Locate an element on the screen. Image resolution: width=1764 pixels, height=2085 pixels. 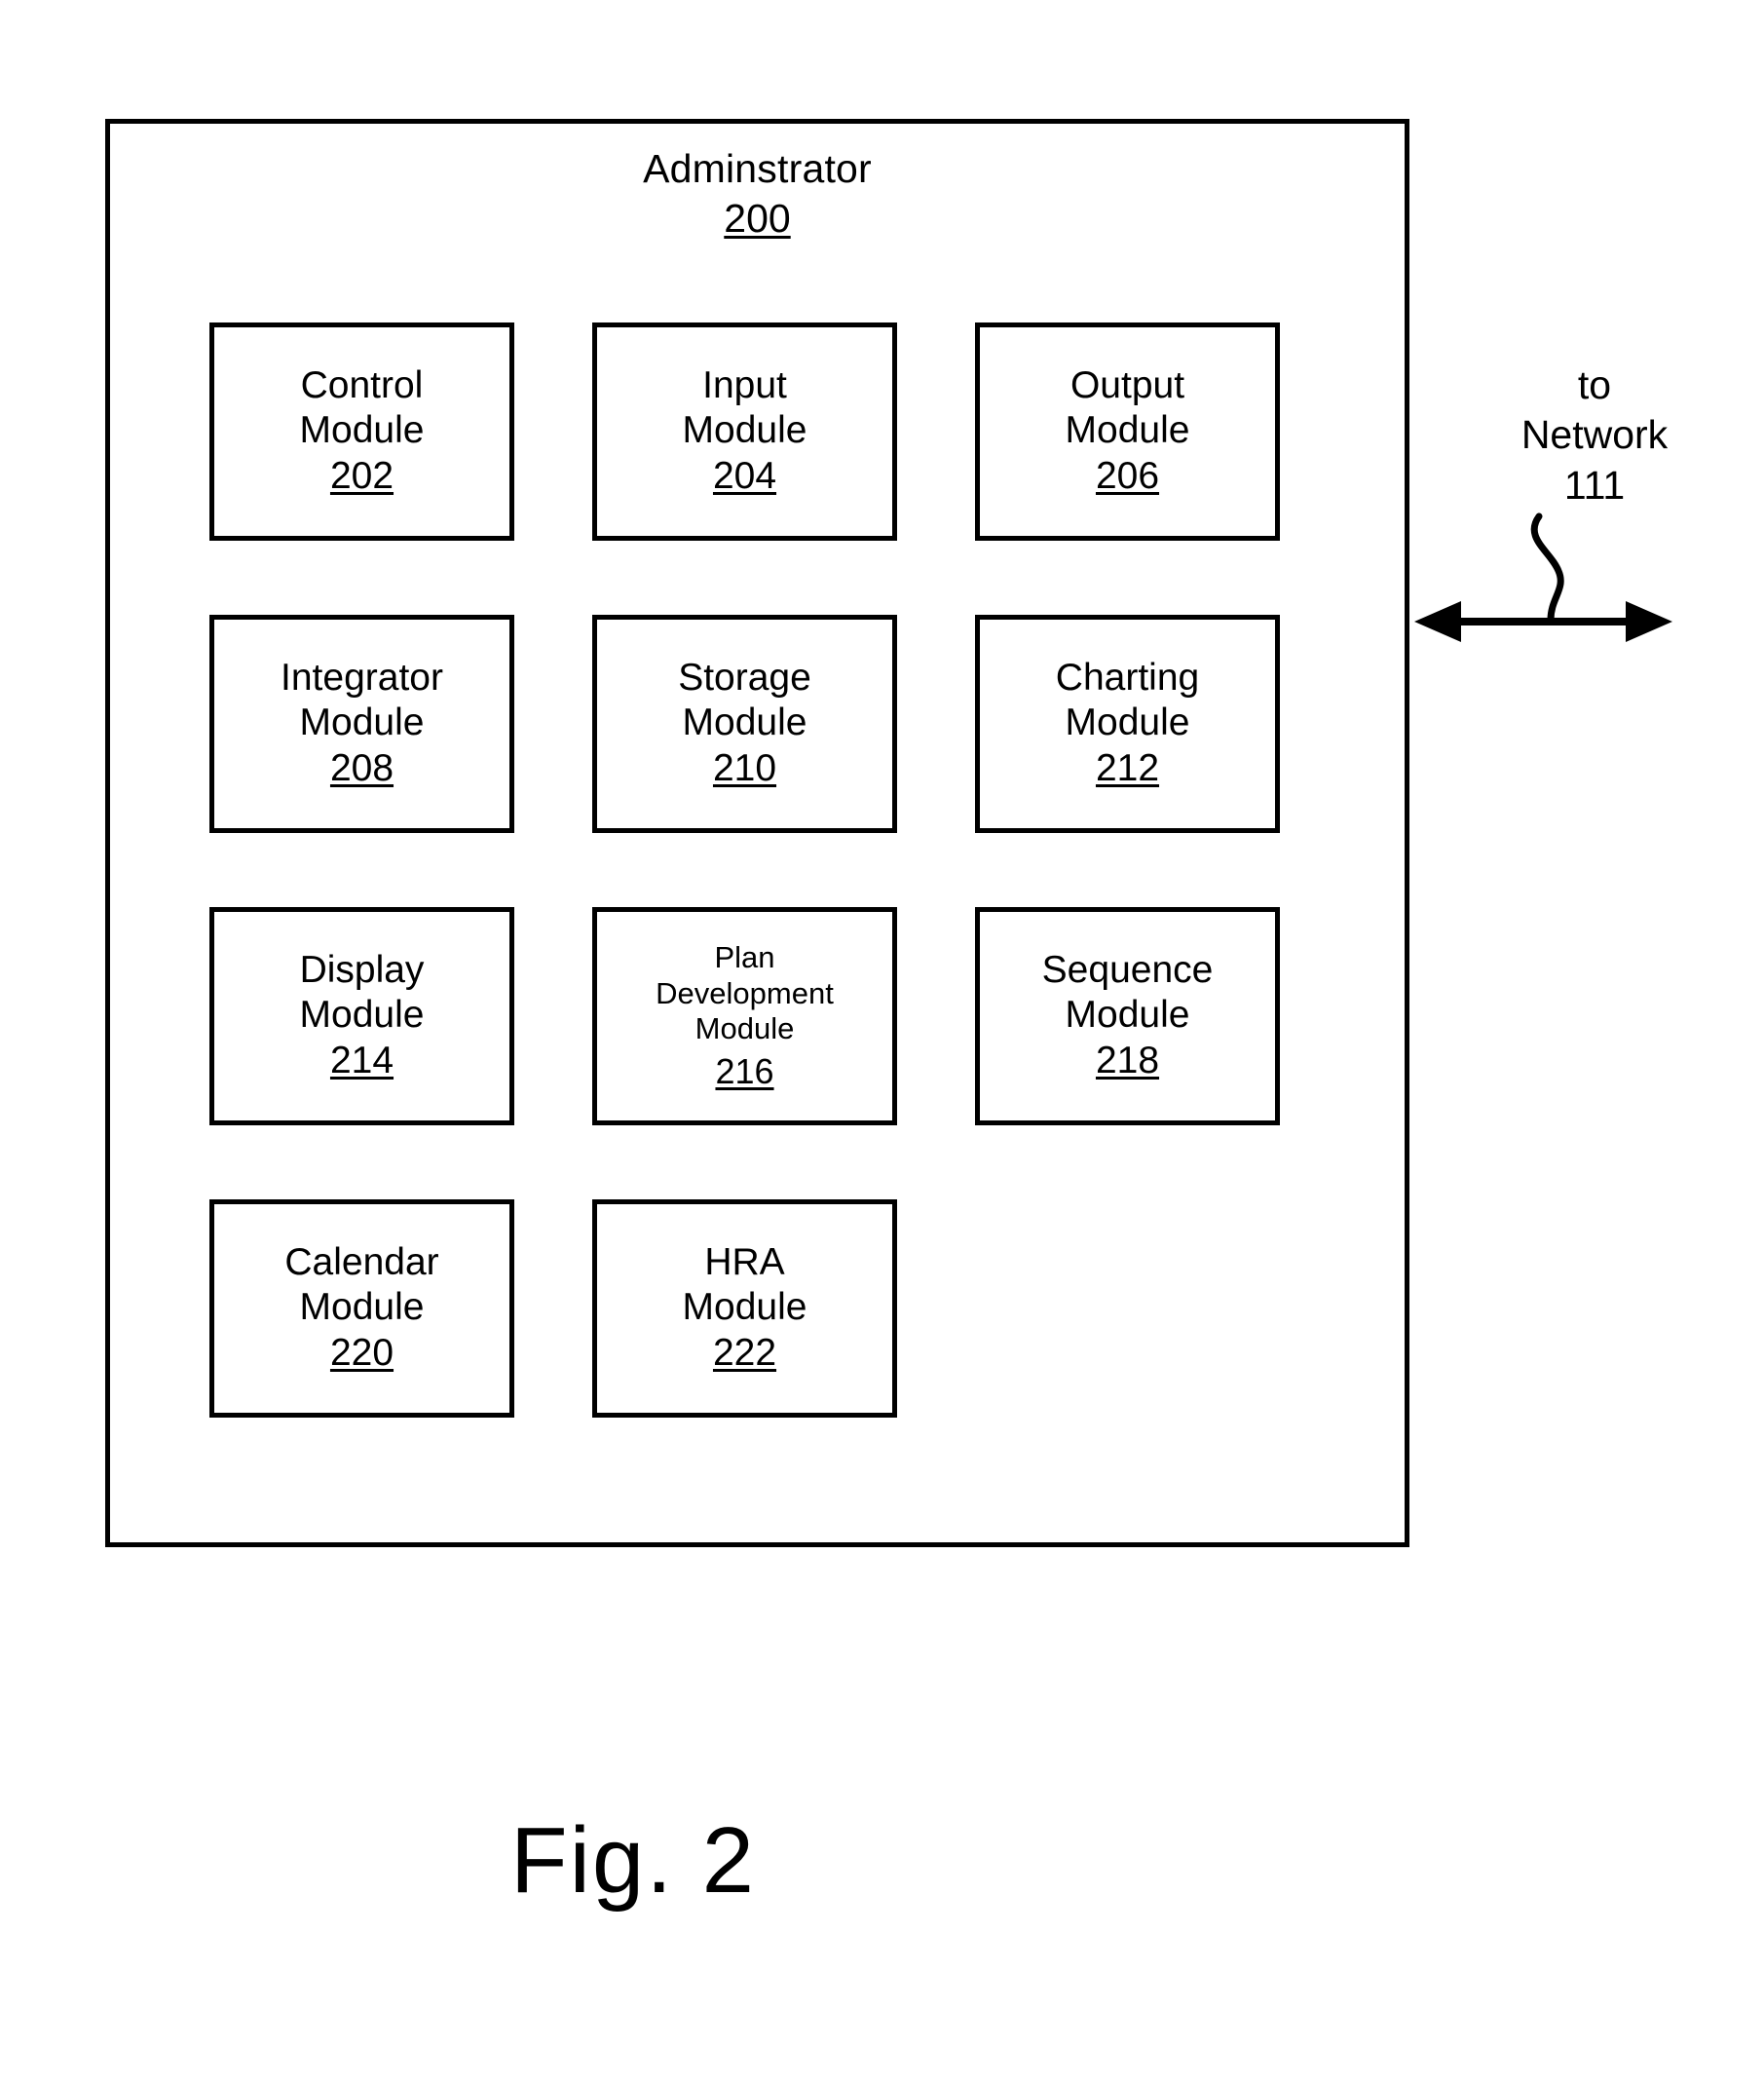
module-reference-numeral: 218 is located at coordinates (1127, 1061).